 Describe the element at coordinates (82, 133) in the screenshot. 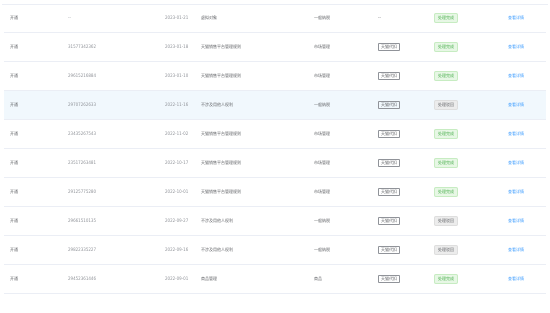

I see `row-id: 23435267543` at that location.